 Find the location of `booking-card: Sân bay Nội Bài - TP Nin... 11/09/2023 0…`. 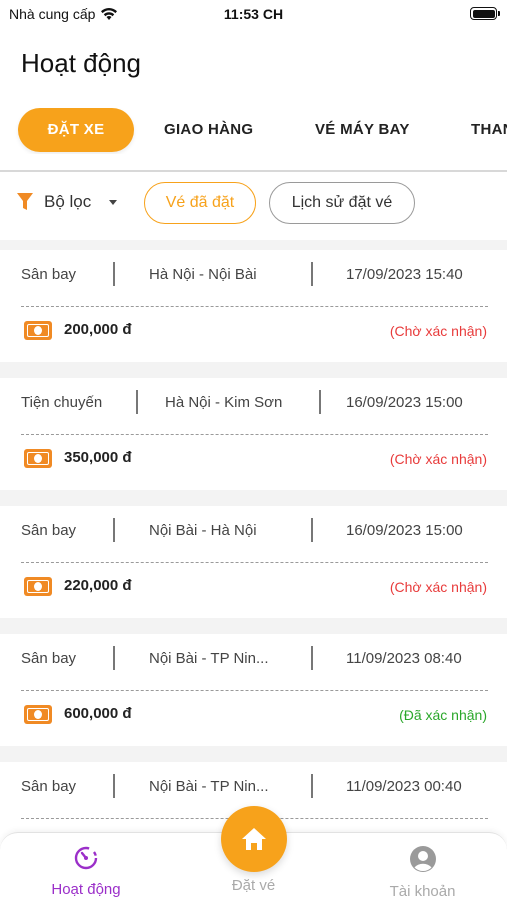

booking-card: Sân bay Nội Bài - TP Nin... 11/09/2023 0… is located at coordinates (253, 690).